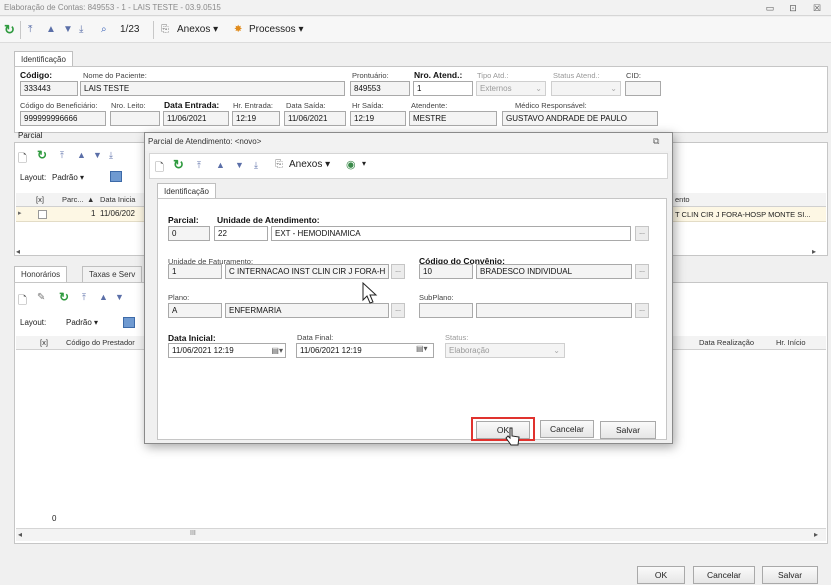 The width and height of the screenshot is (831, 585). Describe the element at coordinates (276, 30) in the screenshot. I see `processos-menu: Processos ▾` at that location.